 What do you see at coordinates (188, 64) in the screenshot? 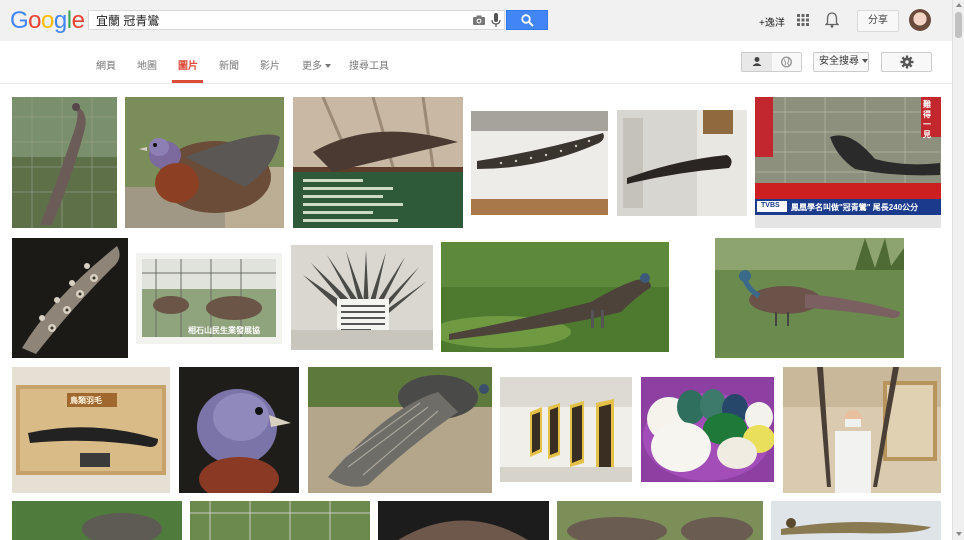
I see `tab-images: 圖片` at bounding box center [188, 64].